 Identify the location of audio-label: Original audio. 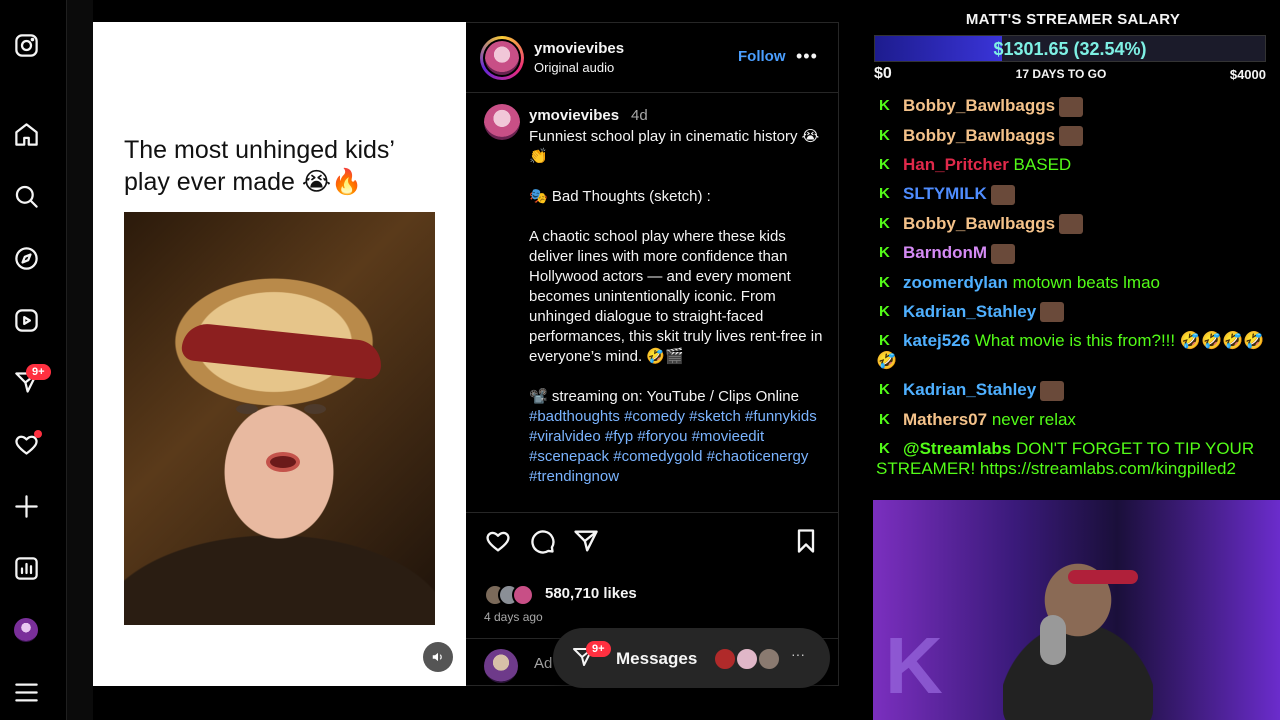
(574, 67).